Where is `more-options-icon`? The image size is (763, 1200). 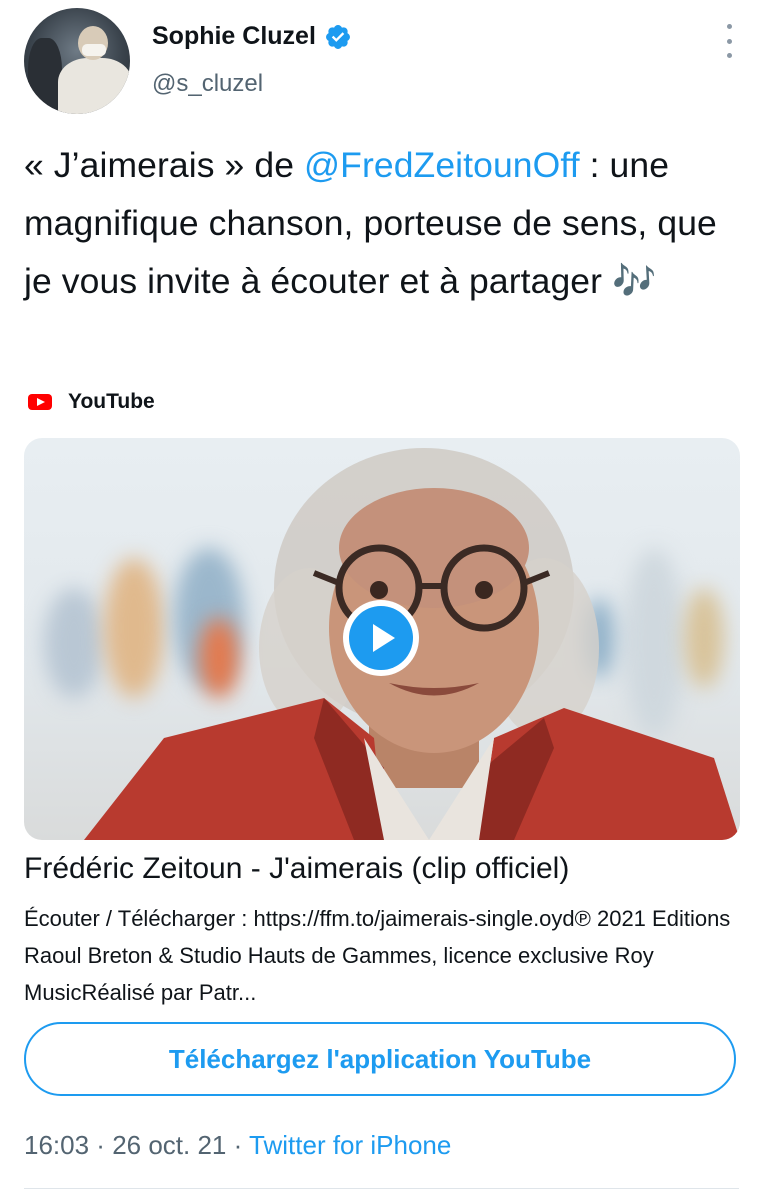
more-options-icon is located at coordinates (729, 41).